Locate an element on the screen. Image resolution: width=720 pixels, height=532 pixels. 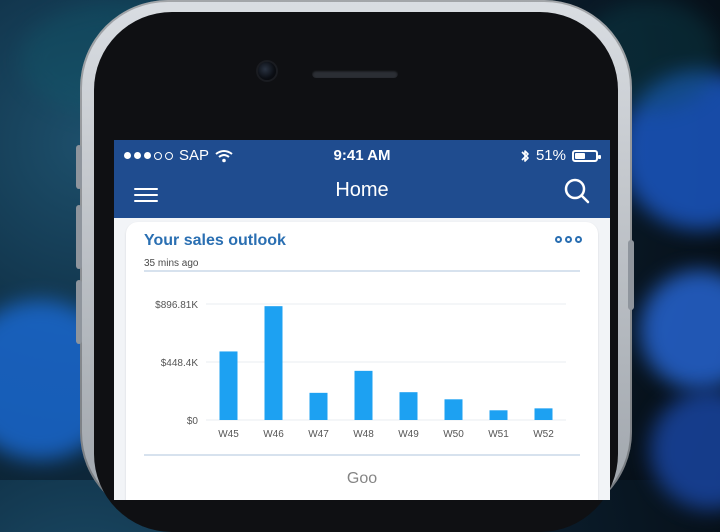
status-right: 51% is located at coordinates (560, 155).